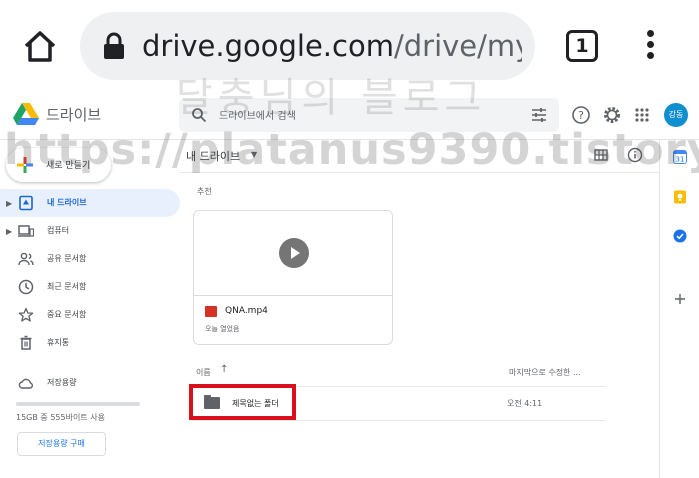 The image size is (699, 478). I want to click on sidebar-item-recent: 최근 문서함, so click(90, 287).